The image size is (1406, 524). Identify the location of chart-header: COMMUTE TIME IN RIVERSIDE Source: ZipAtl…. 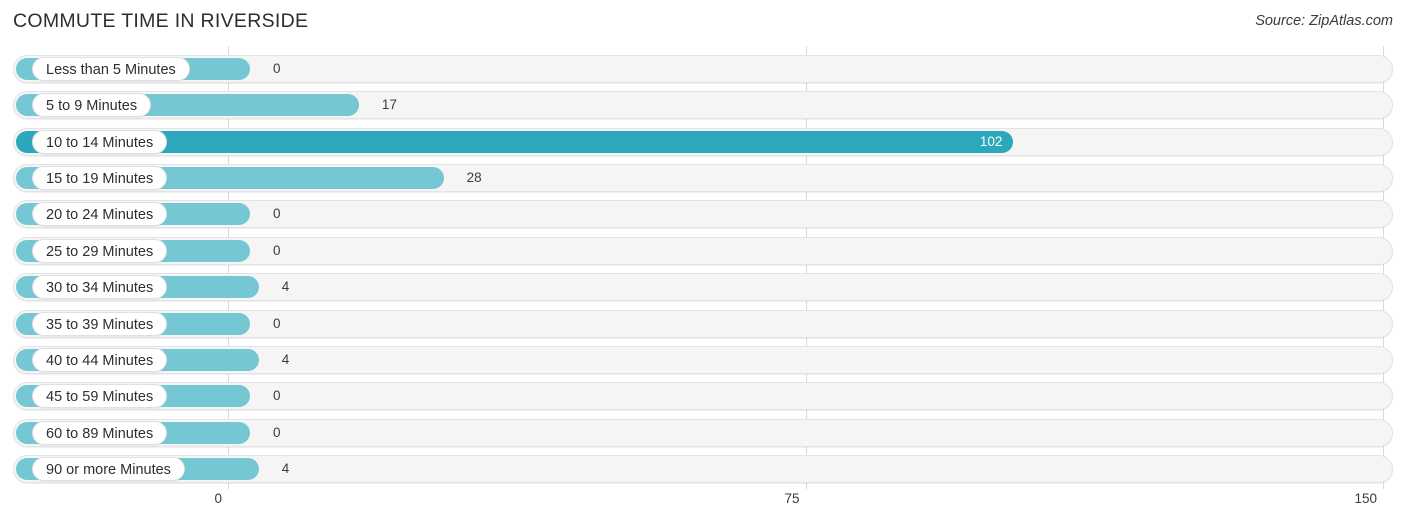
(703, 23).